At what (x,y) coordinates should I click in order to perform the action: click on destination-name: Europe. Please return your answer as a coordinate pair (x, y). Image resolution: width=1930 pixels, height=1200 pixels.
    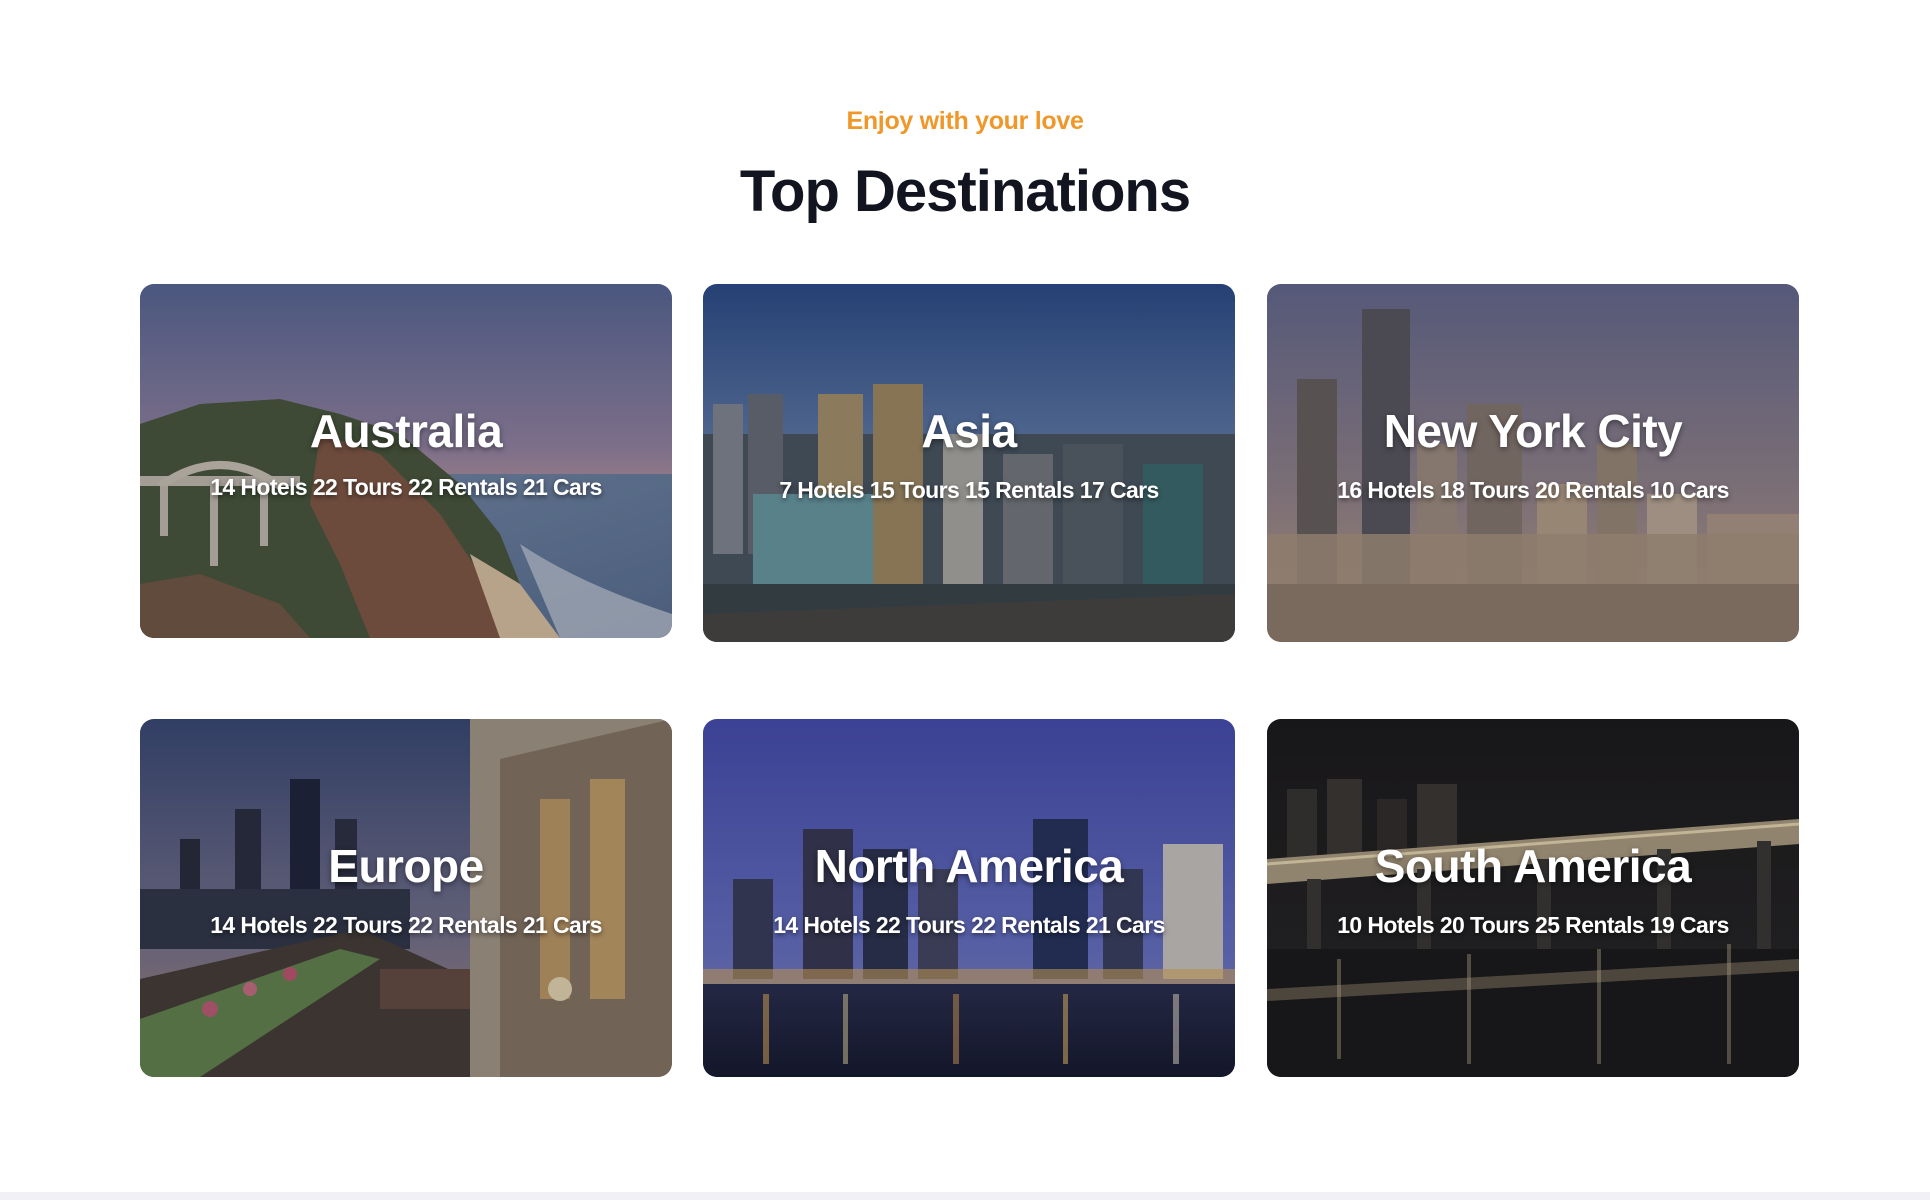
    Looking at the image, I should click on (406, 866).